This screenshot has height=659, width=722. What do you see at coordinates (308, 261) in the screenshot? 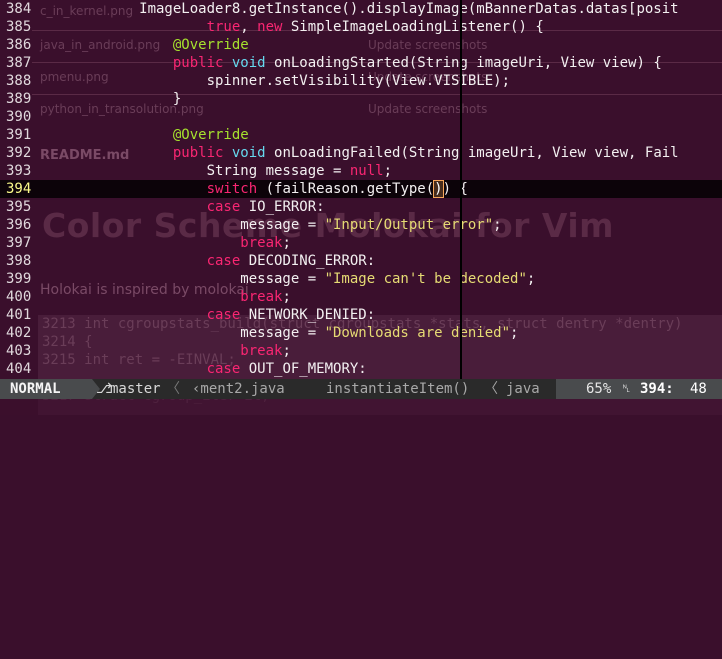
I see `code-token: DECODING_ERROR:` at bounding box center [308, 261].